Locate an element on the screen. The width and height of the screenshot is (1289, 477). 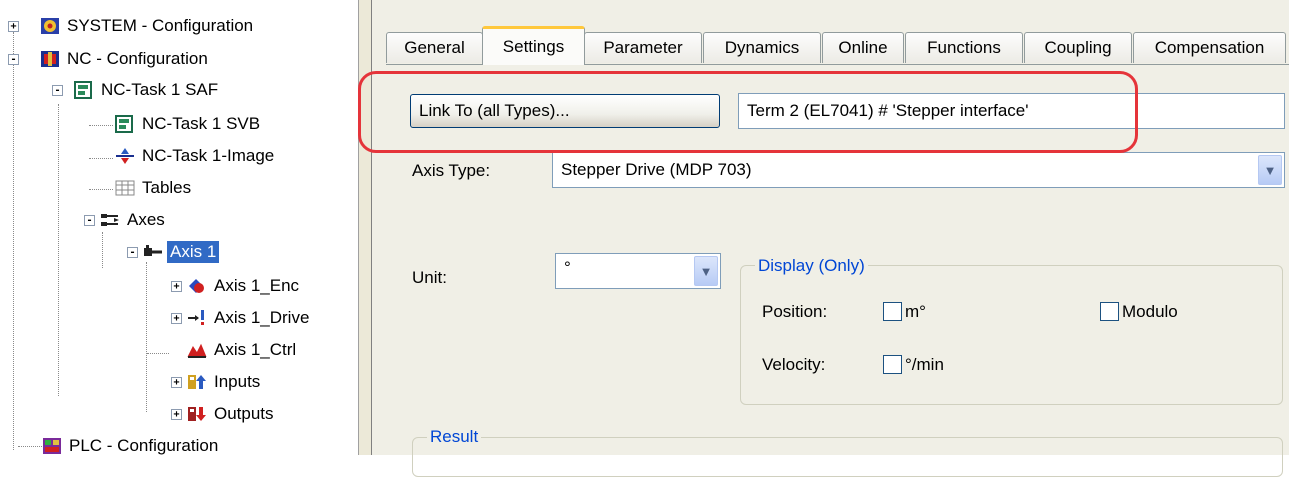
tree-label: Axis 1_Ctrl is located at coordinates (255, 349).